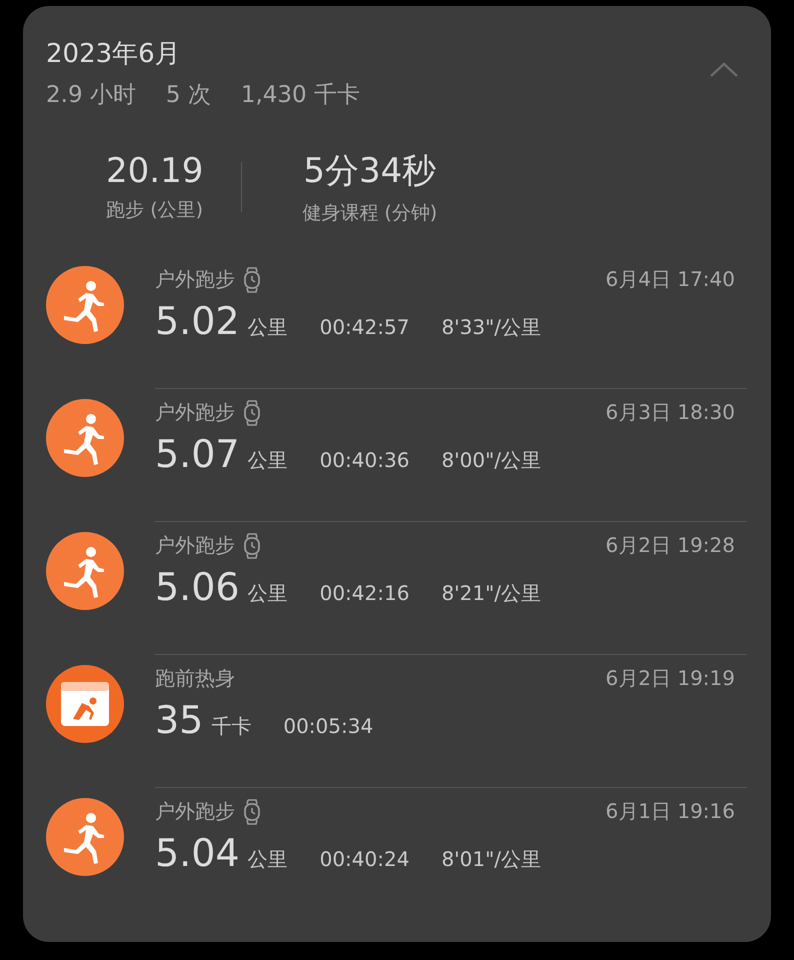 The image size is (794, 960). I want to click on activity-date: 6月1日 19:16, so click(670, 811).